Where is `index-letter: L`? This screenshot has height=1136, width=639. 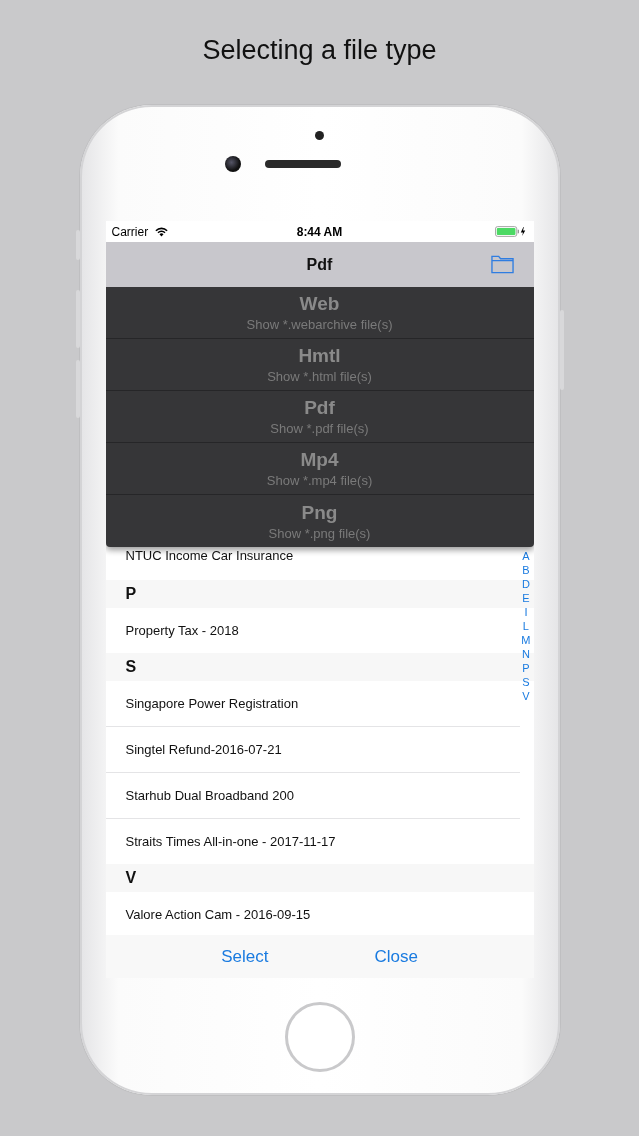 index-letter: L is located at coordinates (525, 626).